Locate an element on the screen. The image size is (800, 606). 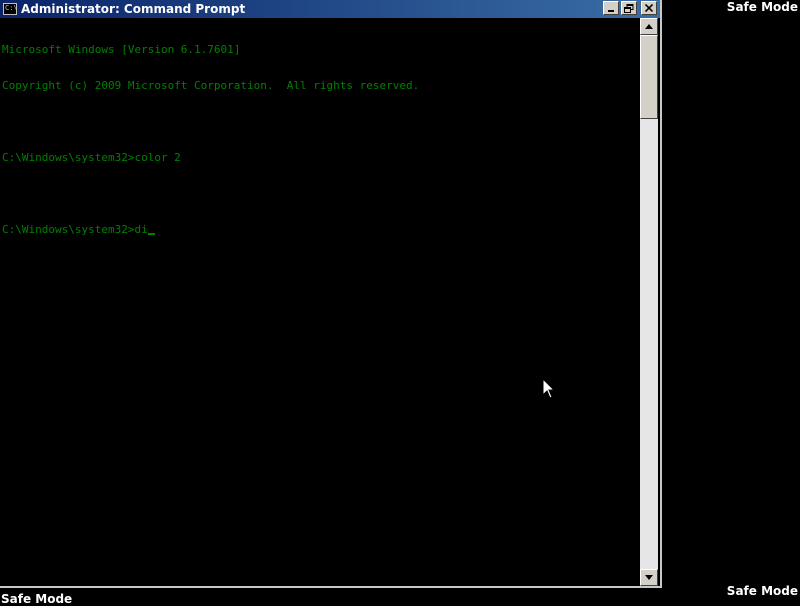
close-button is located at coordinates (649, 8).